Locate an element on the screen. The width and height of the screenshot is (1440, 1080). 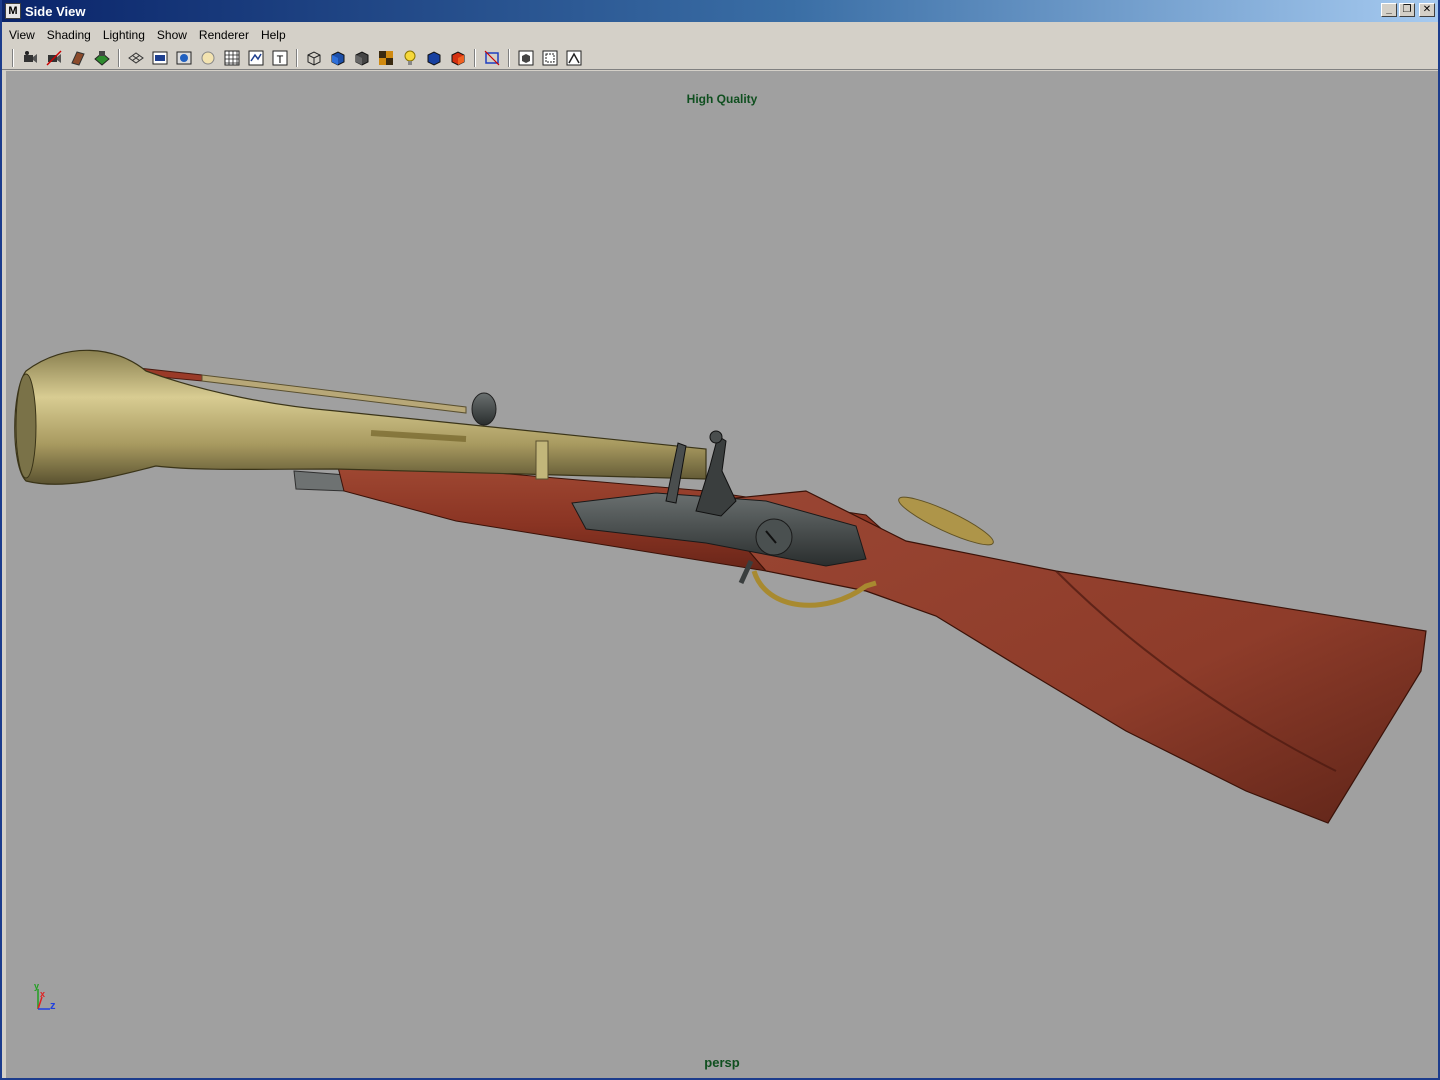
image-plane-icon is located at coordinates (102, 58).